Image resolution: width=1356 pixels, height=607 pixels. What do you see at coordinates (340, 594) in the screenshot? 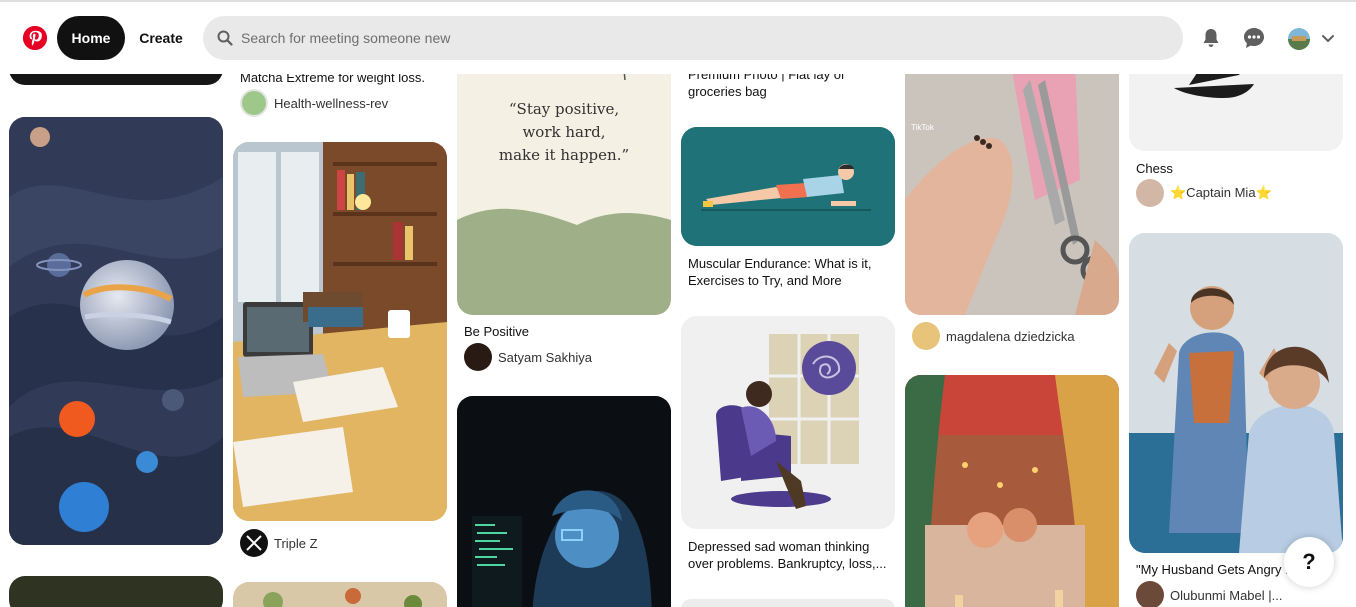
I see `pin-image-garden` at bounding box center [340, 594].